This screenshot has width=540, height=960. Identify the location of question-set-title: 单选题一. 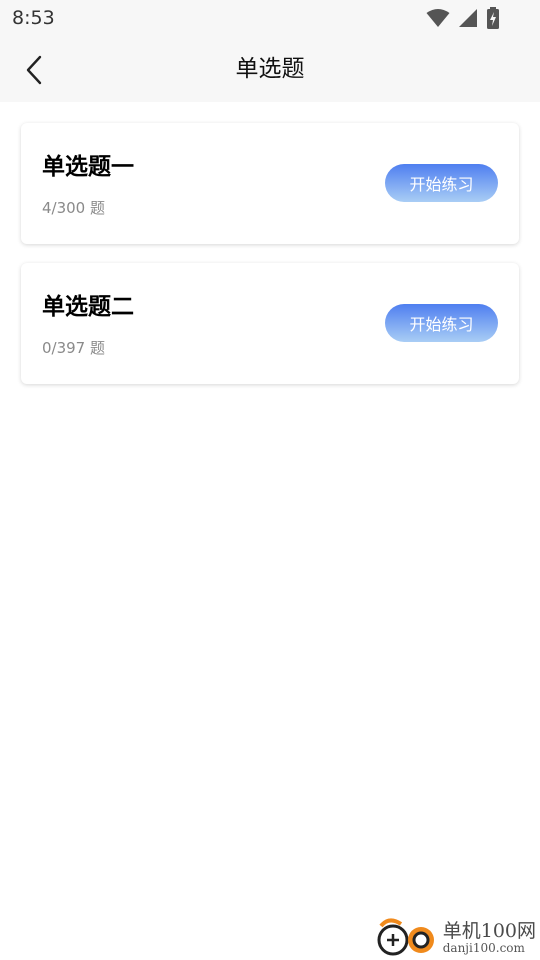
(88, 167).